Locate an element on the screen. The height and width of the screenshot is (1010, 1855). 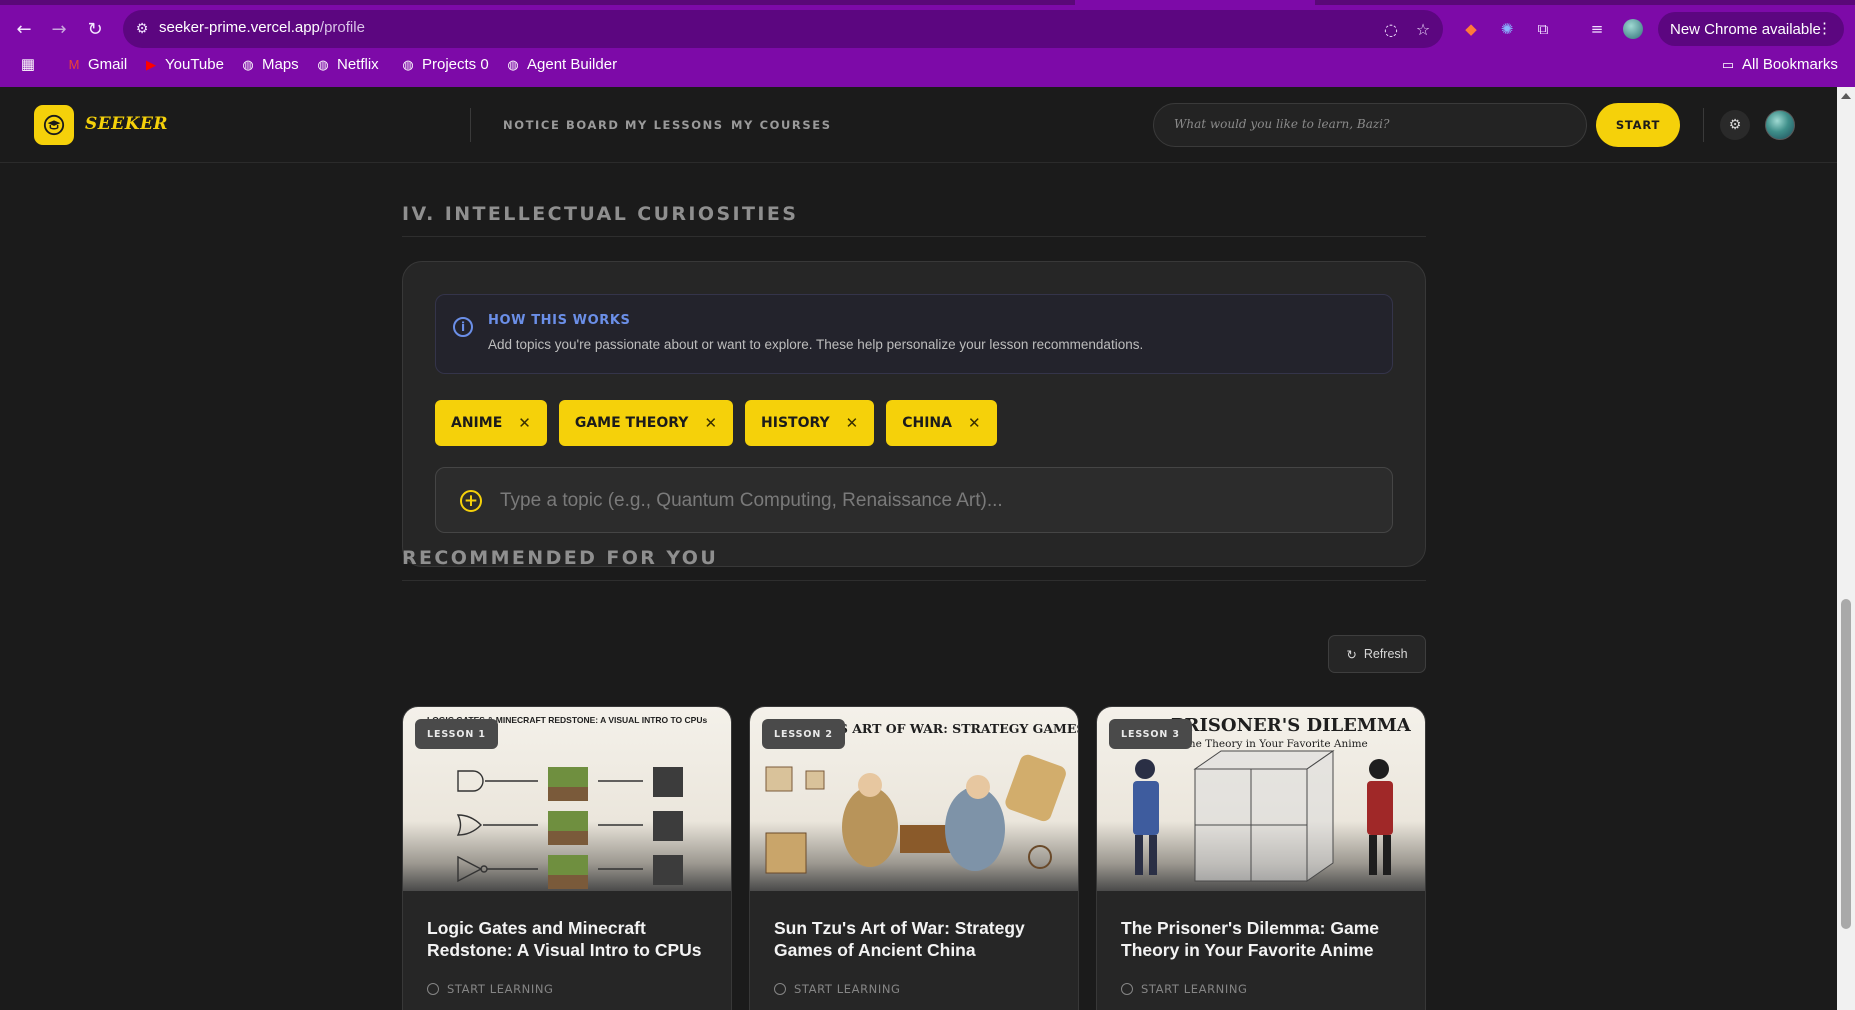
topic-chips: ANIME ✕ GAME THEORY ✕ HISTORY ✕ CHINA ✕ is located at coordinates (716, 423).